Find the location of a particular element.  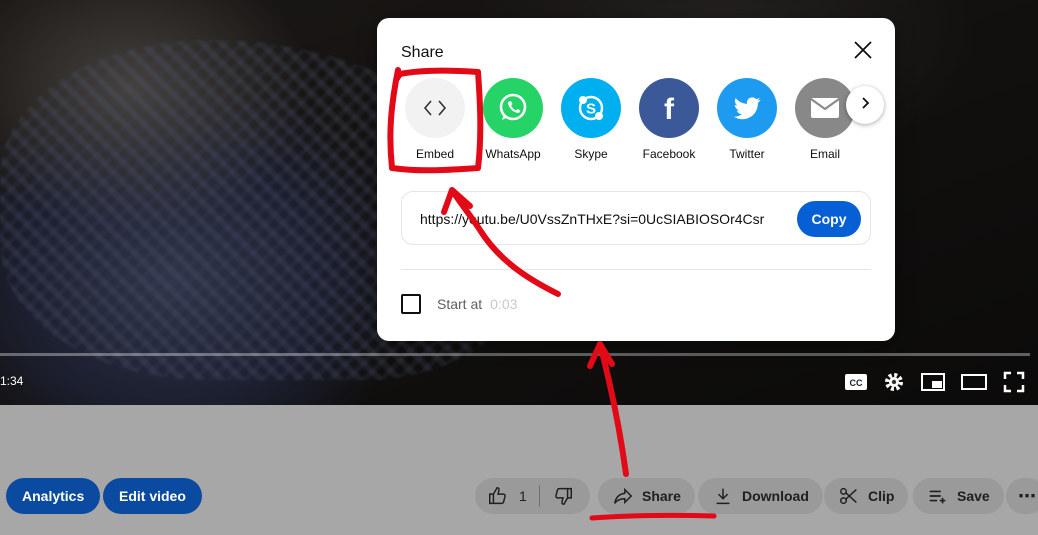

share-target-facebook: f Facebook is located at coordinates (669, 119).